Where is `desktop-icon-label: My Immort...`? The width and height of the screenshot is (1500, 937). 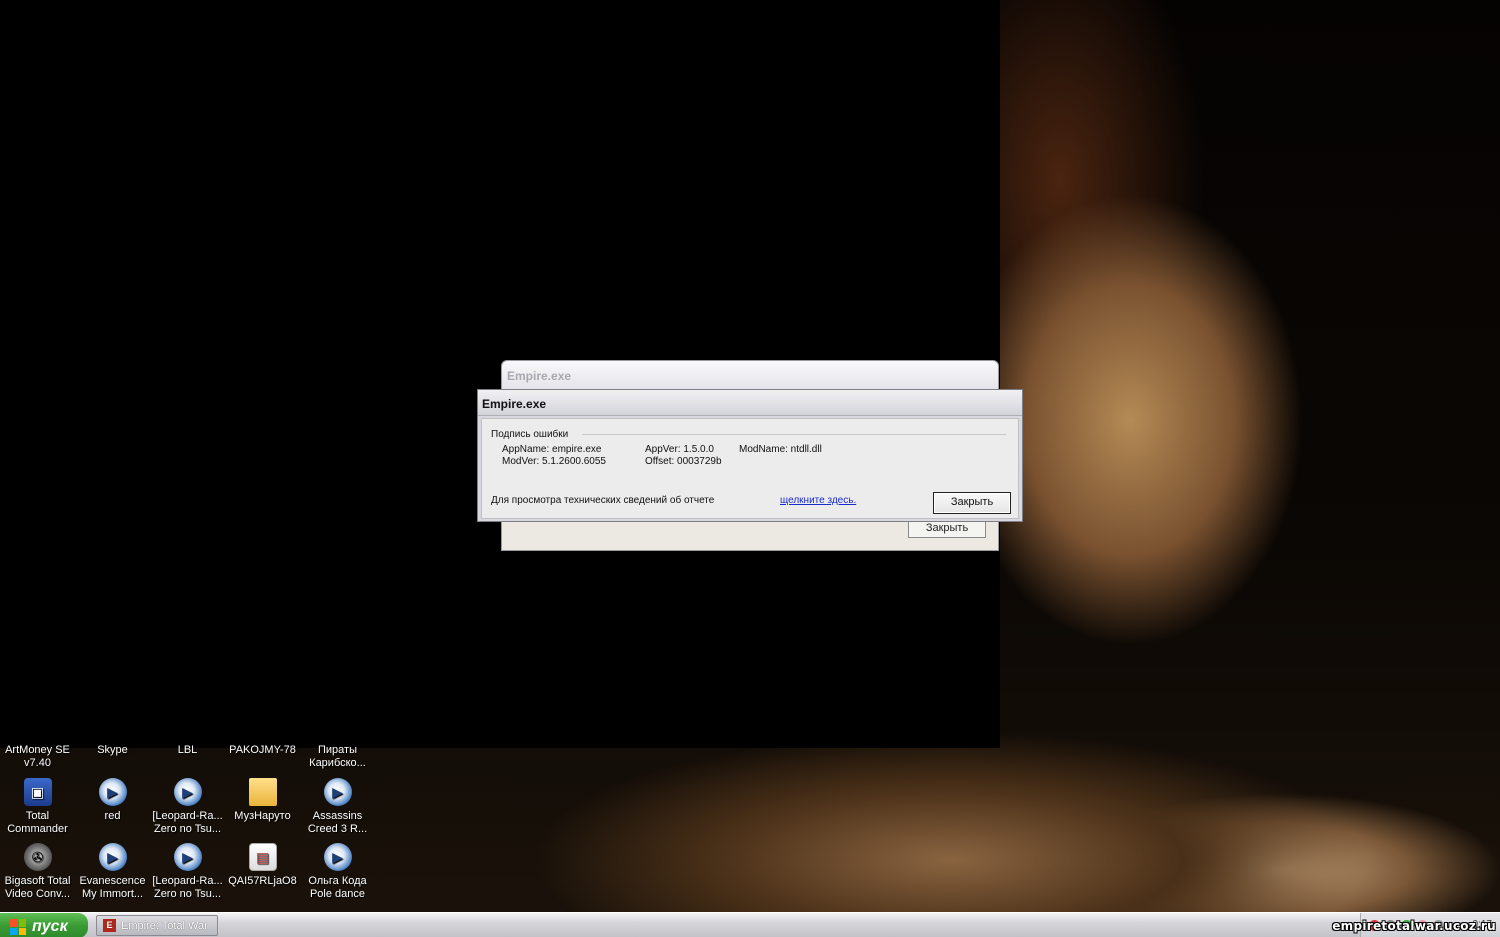 desktop-icon-label: My Immort... is located at coordinates (112, 894).